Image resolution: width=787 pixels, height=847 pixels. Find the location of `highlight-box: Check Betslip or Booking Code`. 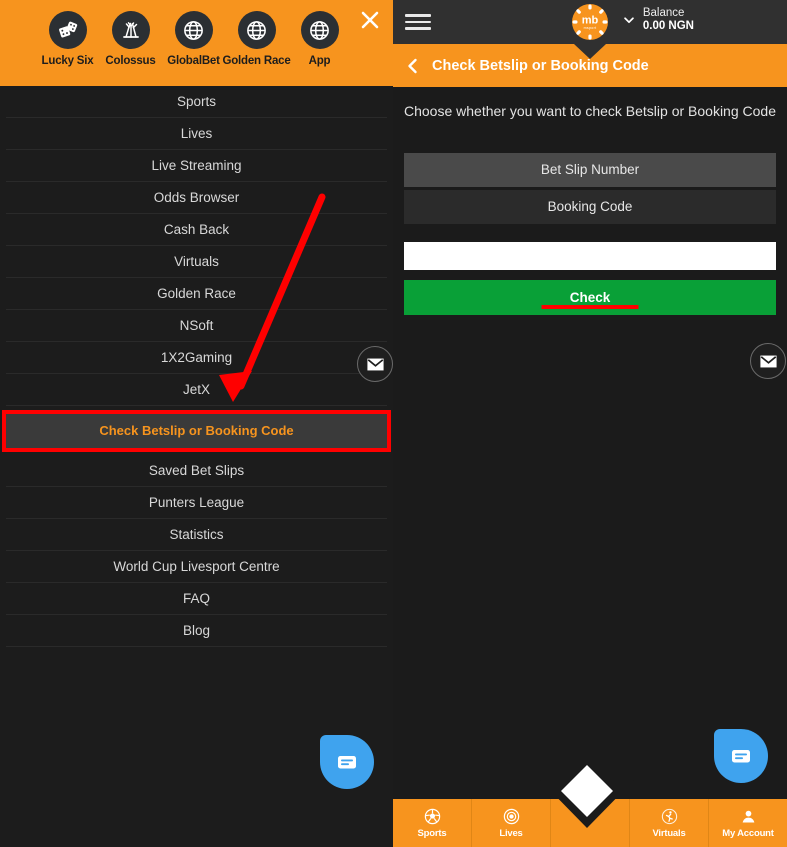

highlight-box: Check Betslip or Booking Code is located at coordinates (196, 431).